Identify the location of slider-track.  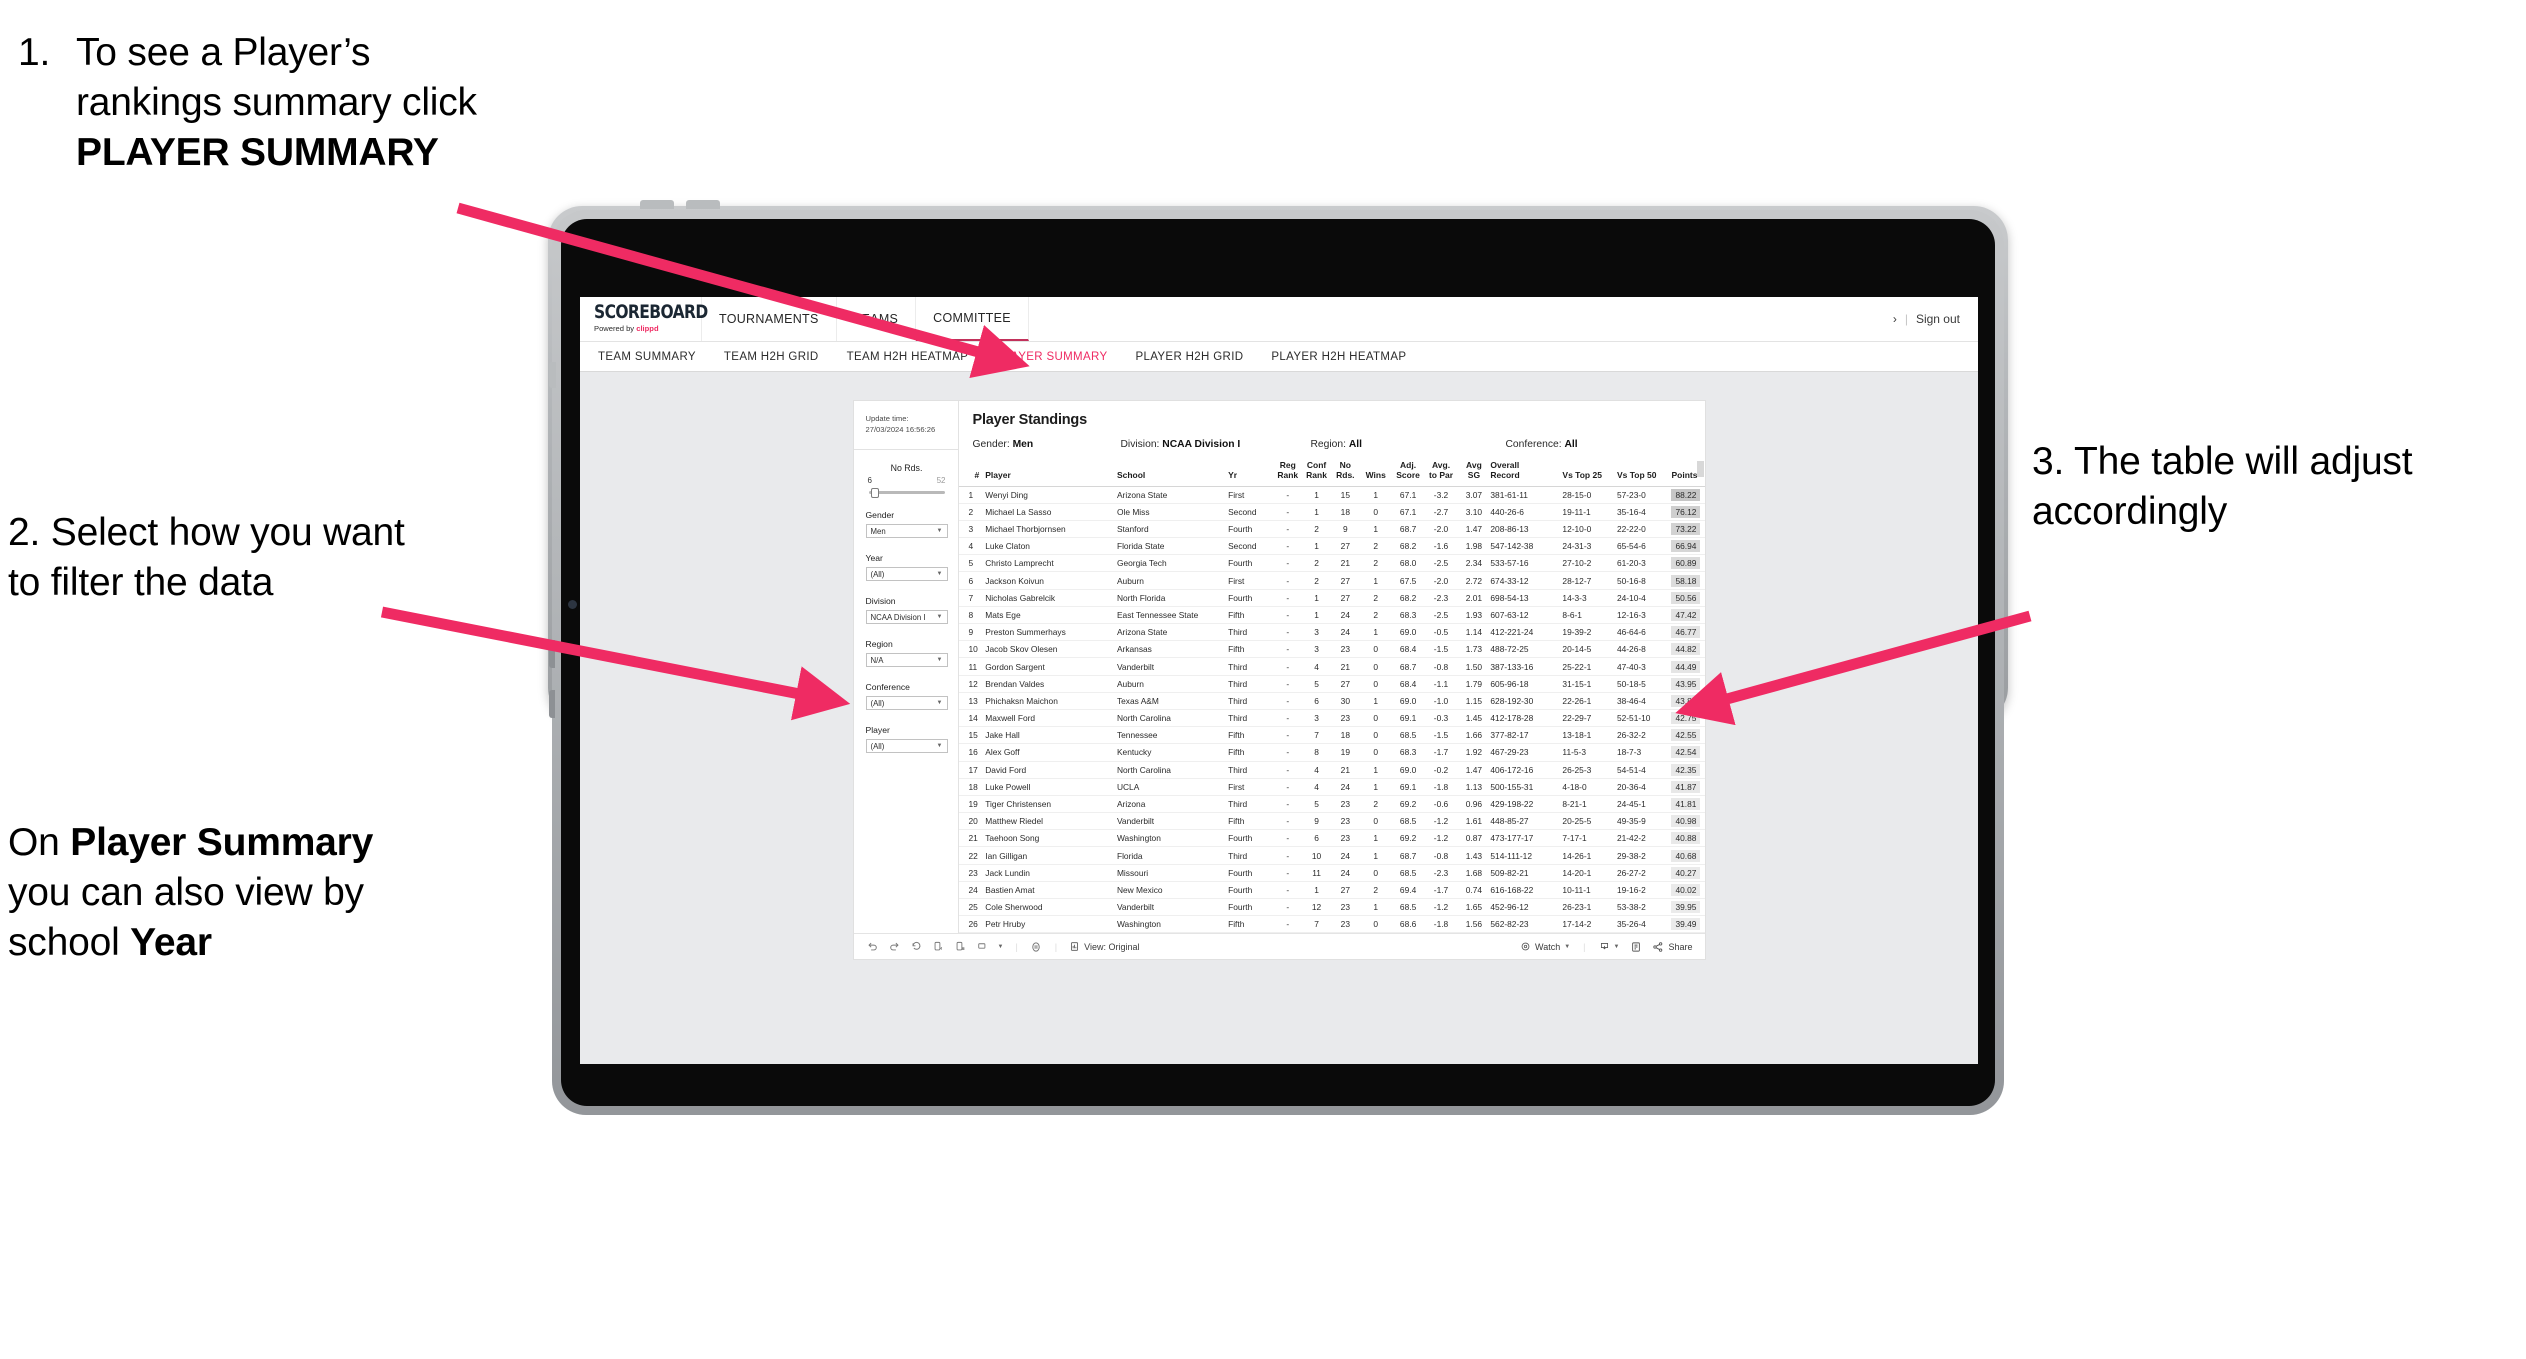
(906, 492).